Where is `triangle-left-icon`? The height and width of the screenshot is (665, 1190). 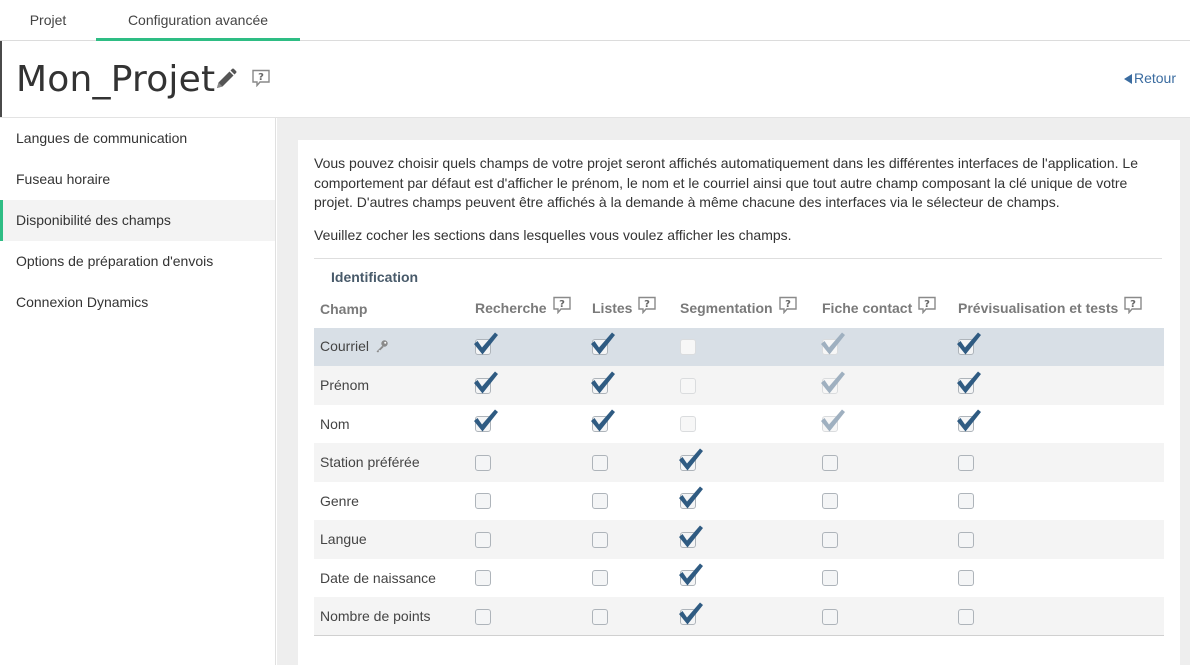
triangle-left-icon is located at coordinates (1127, 79).